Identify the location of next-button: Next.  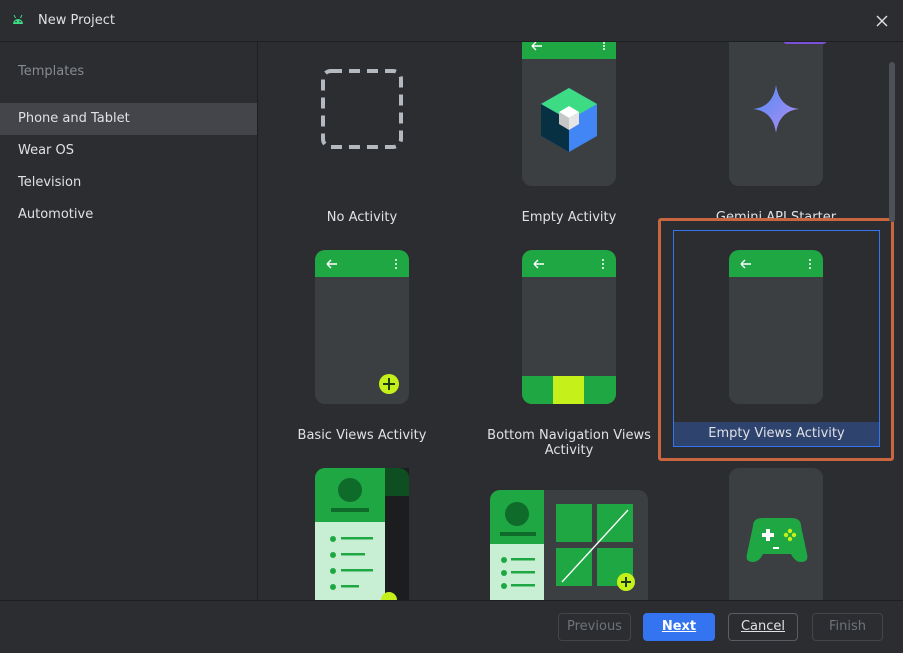
(679, 627).